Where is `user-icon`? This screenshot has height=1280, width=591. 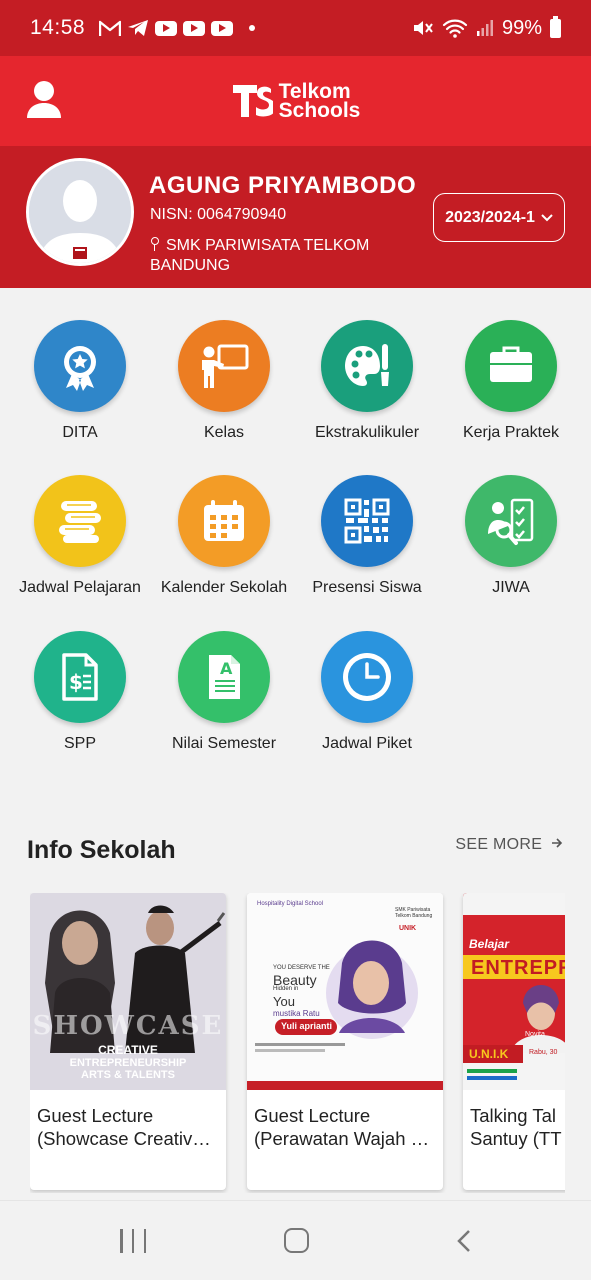
user-icon is located at coordinates (44, 100).